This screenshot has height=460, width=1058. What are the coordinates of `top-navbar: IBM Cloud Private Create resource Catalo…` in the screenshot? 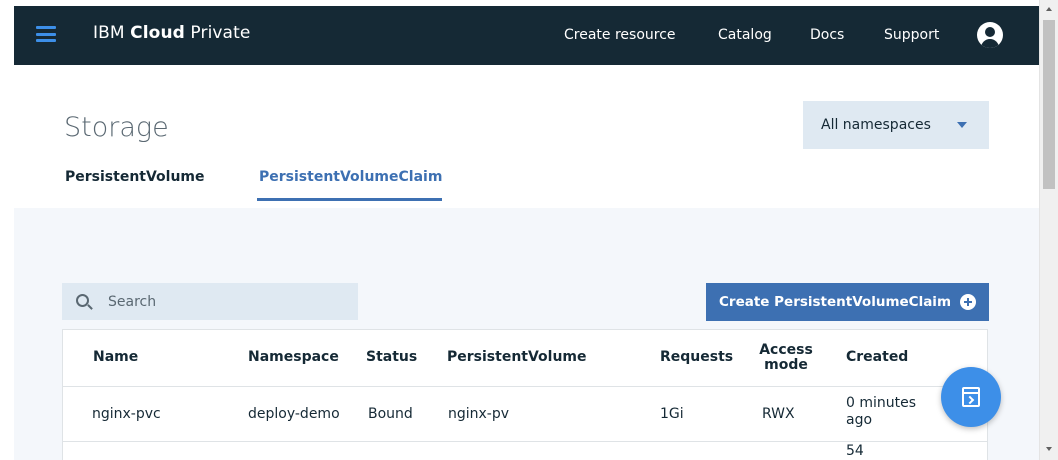 It's located at (526, 35).